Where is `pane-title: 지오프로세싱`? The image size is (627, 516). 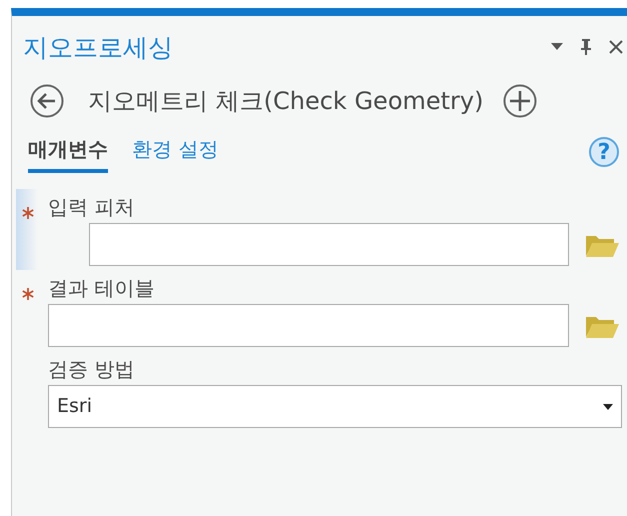 pane-title: 지오프로세싱 is located at coordinates (98, 47).